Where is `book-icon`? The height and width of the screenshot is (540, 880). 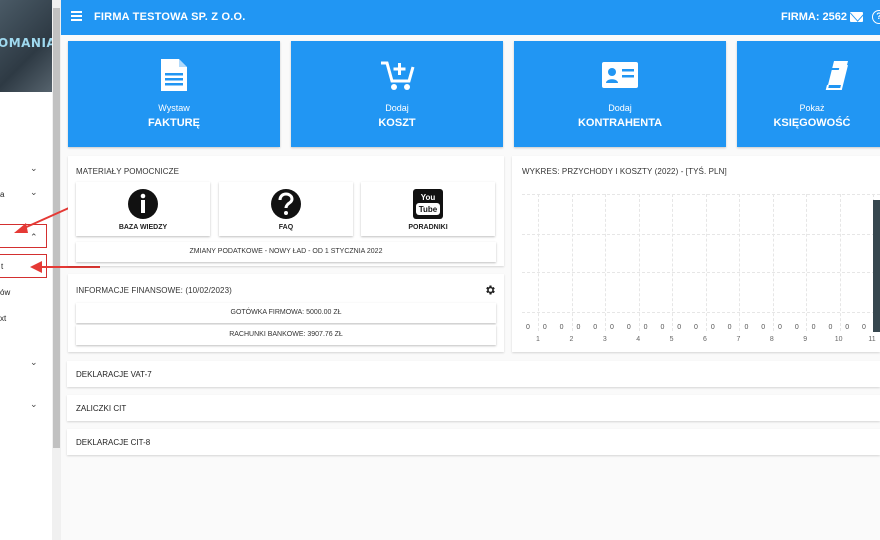 book-icon is located at coordinates (836, 75).